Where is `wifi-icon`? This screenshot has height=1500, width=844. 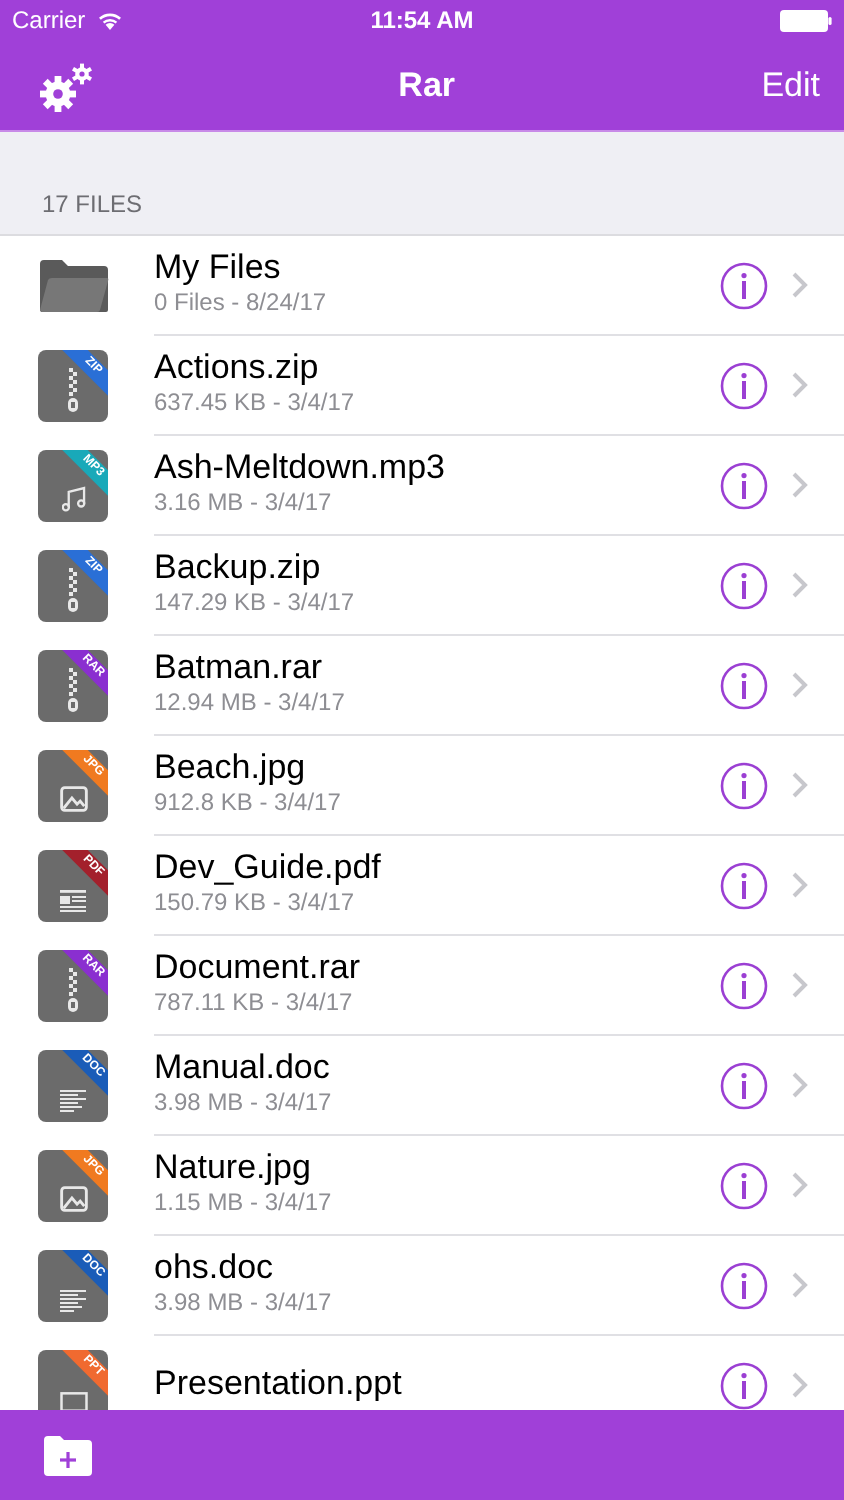
wifi-icon is located at coordinates (109, 20).